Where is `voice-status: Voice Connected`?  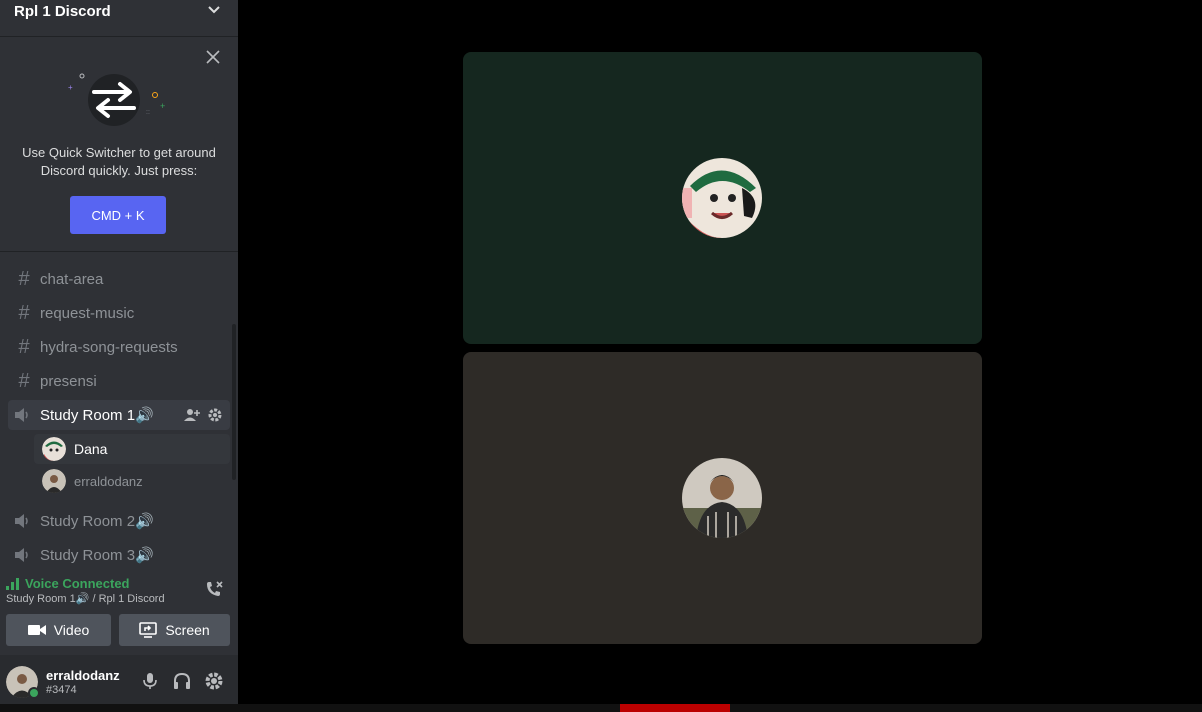
voice-status: Voice Connected is located at coordinates (68, 583).